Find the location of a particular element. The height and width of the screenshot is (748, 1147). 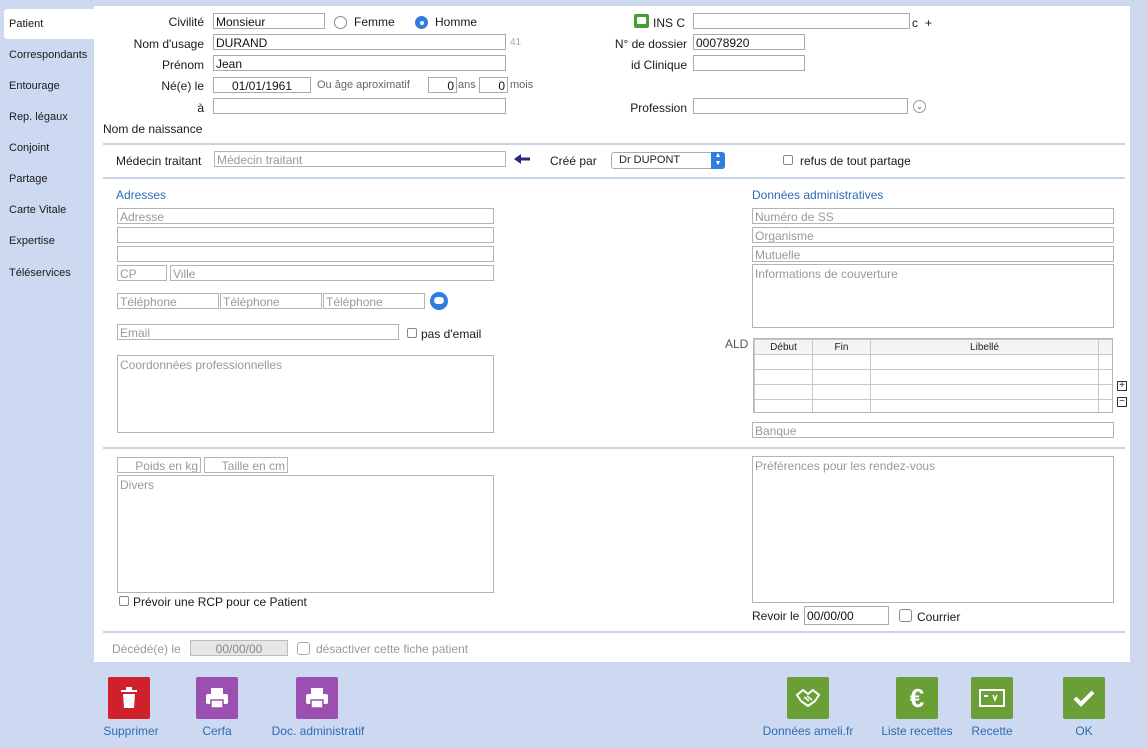

telephone-3-field: Téléphone is located at coordinates (374, 301).